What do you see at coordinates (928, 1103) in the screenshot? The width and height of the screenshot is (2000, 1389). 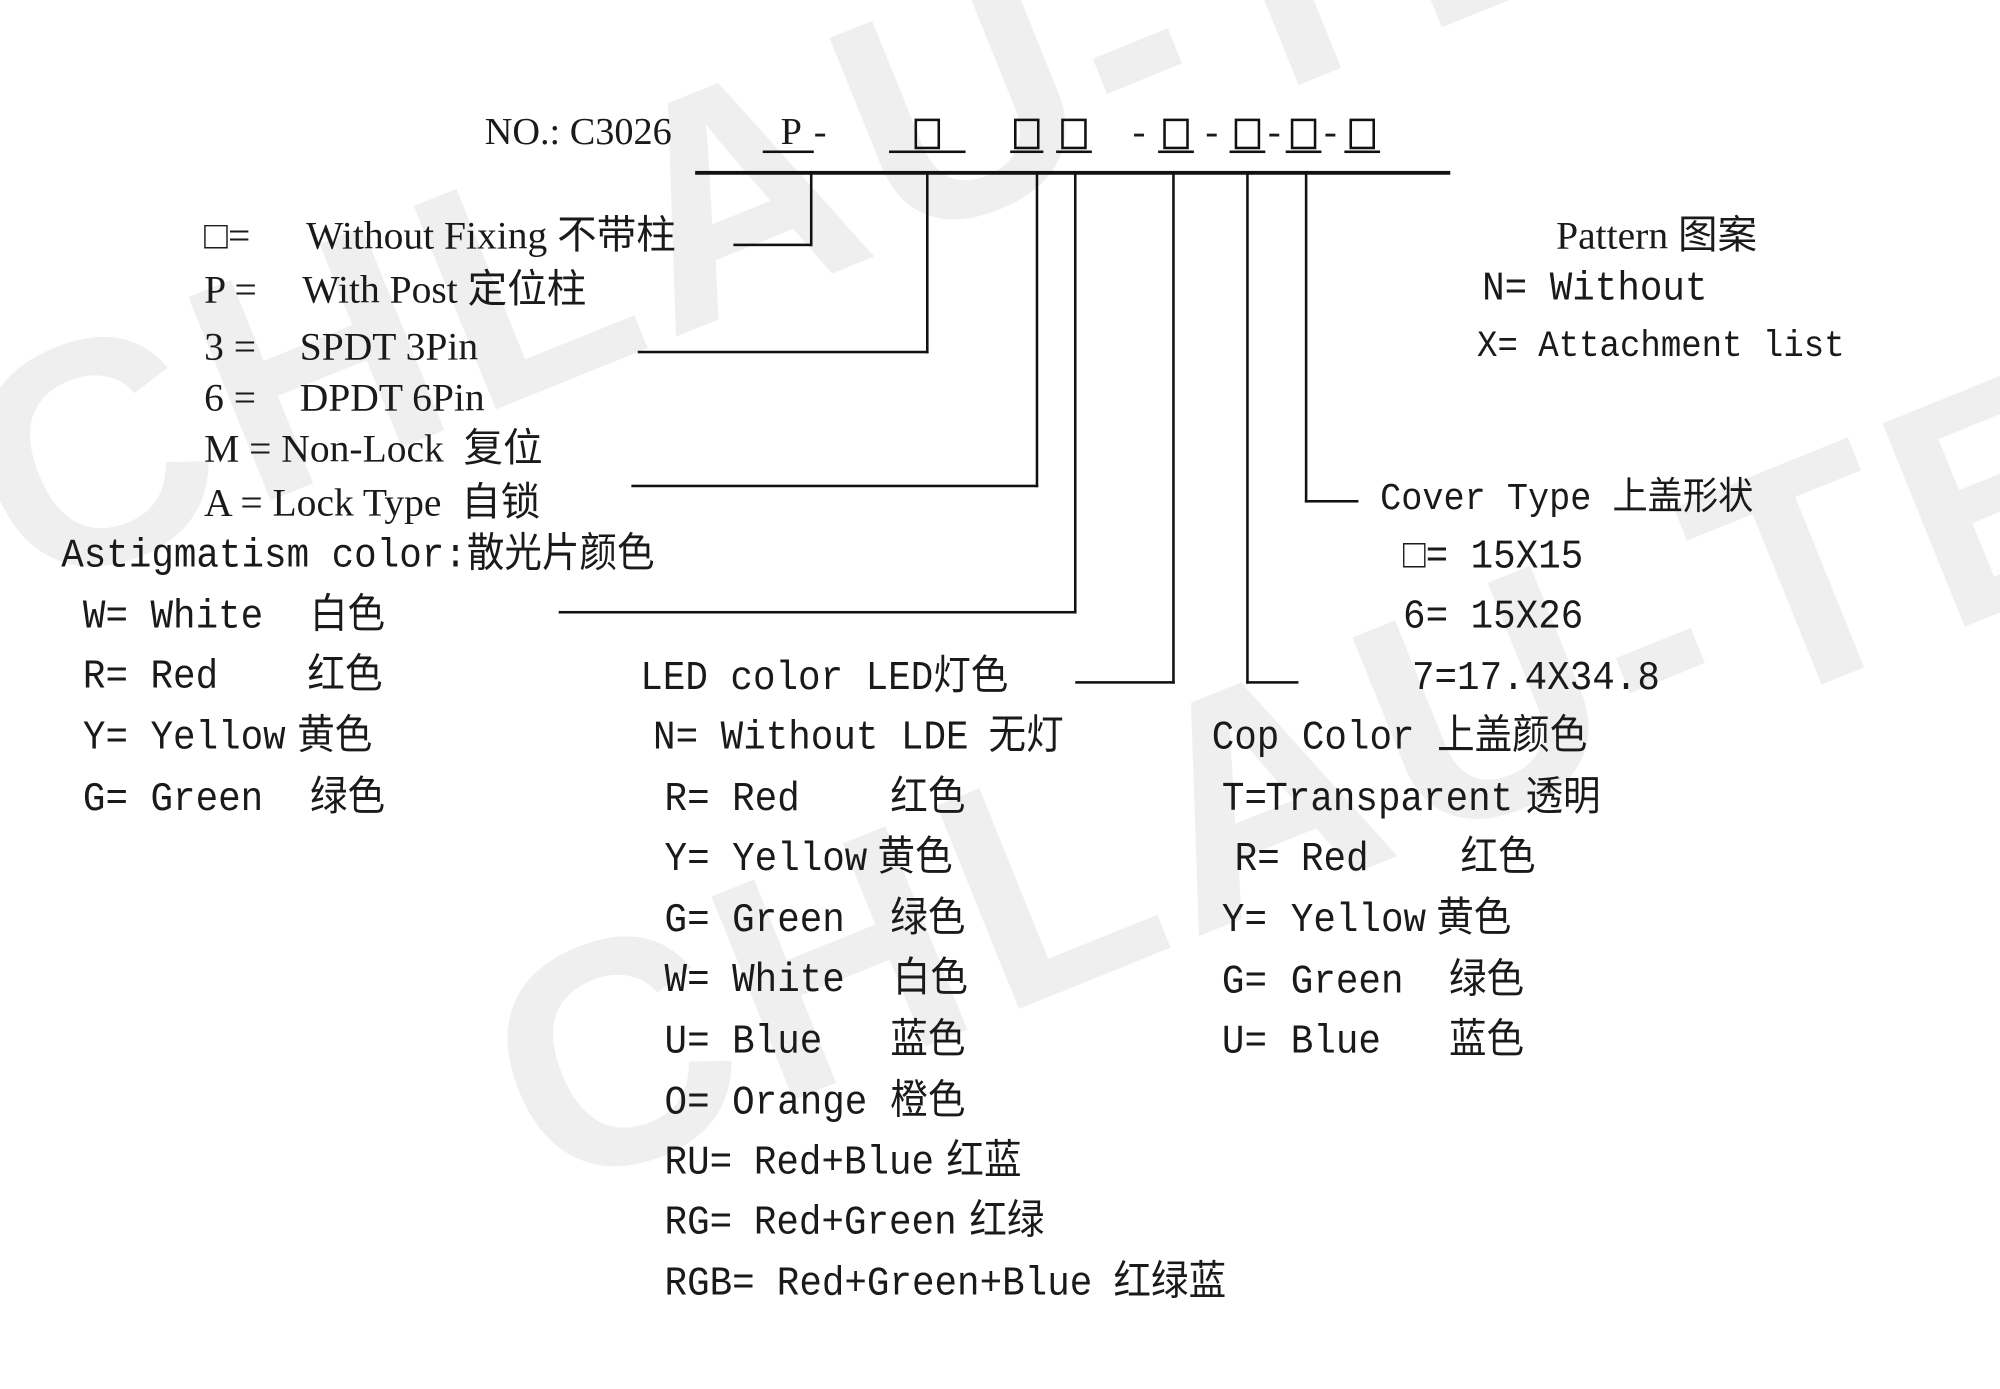 I see `list-item-cn: 橙色` at bounding box center [928, 1103].